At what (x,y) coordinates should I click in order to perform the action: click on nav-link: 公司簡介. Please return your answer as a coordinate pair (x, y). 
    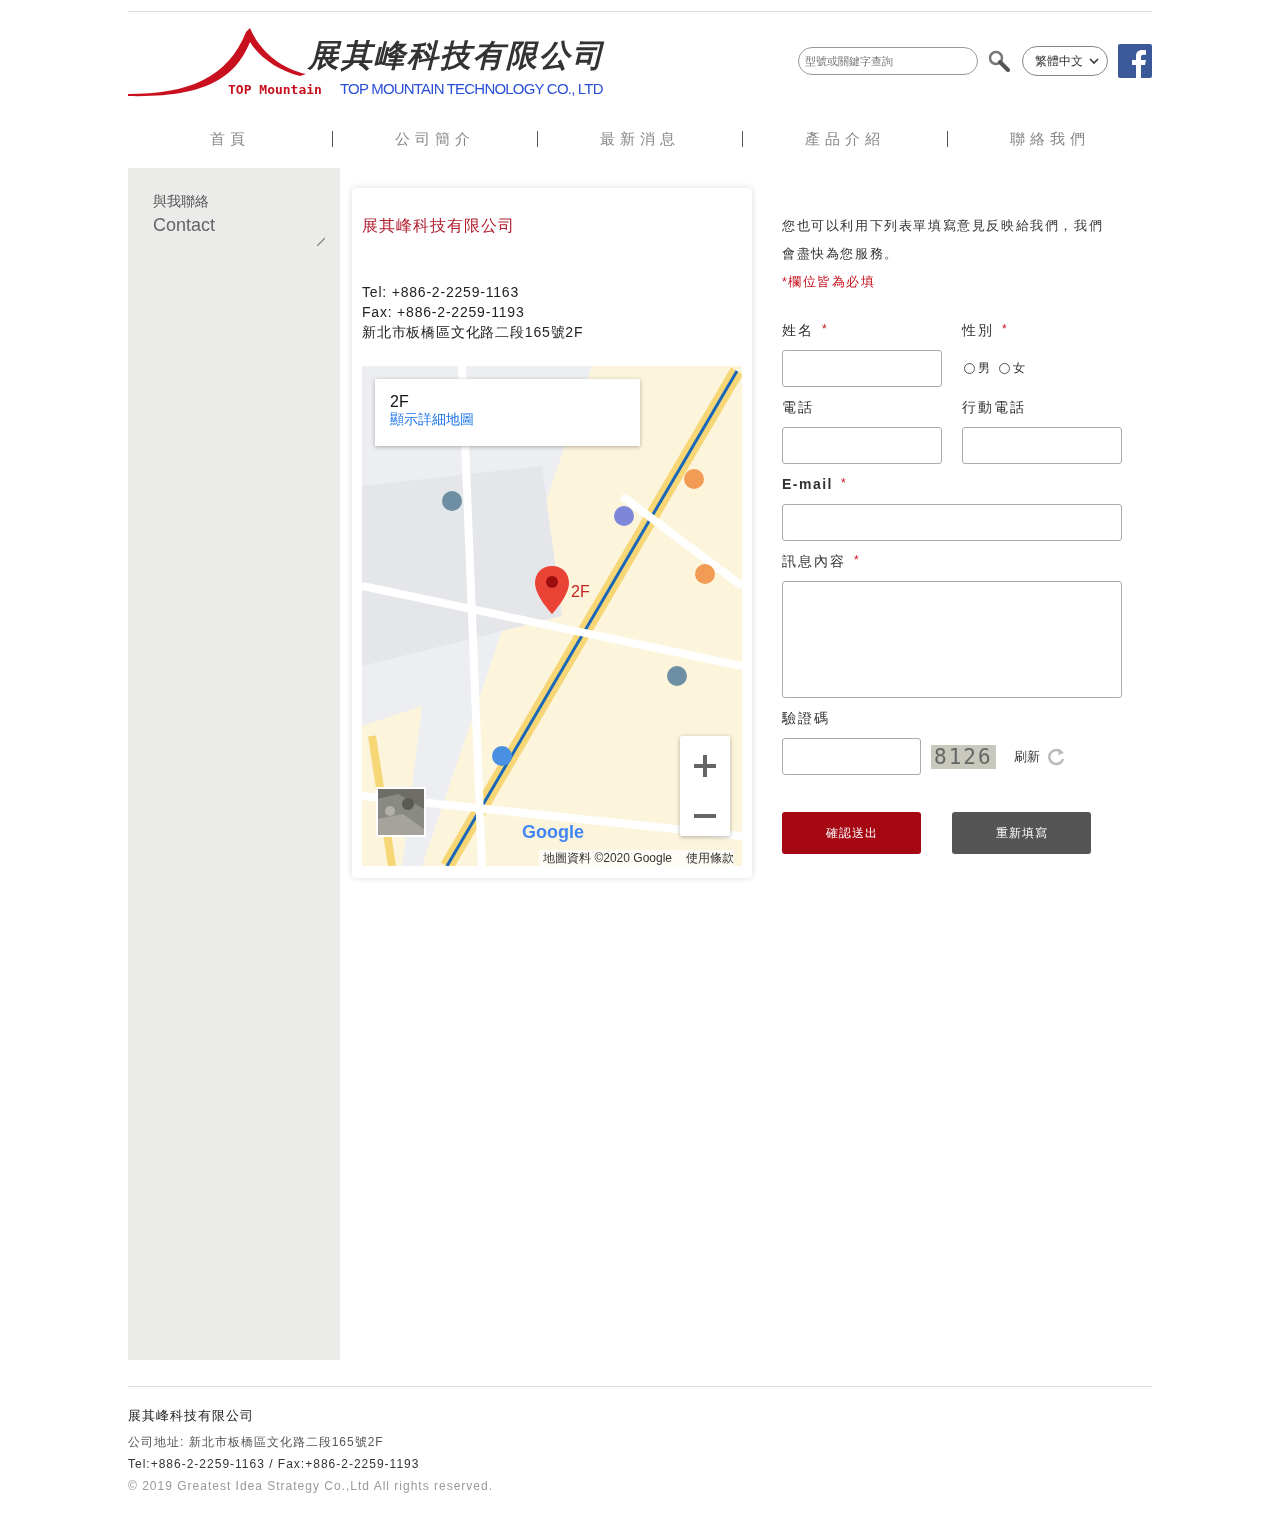
    Looking at the image, I should click on (435, 139).